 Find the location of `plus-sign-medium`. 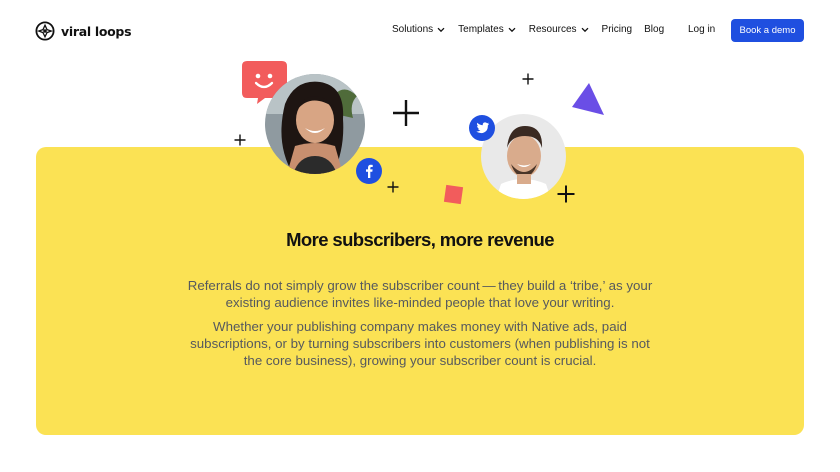

plus-sign-medium is located at coordinates (566, 194).